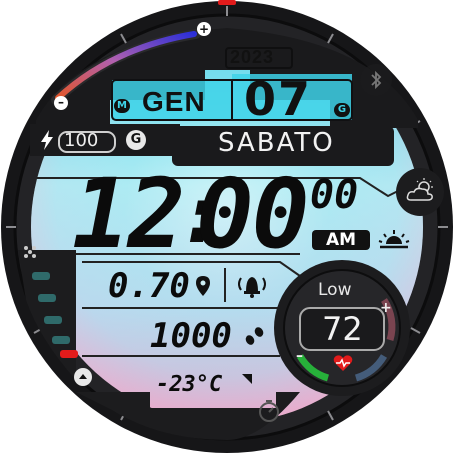 The height and width of the screenshot is (458, 454). I want to click on side-minus-button: –, so click(61, 103).